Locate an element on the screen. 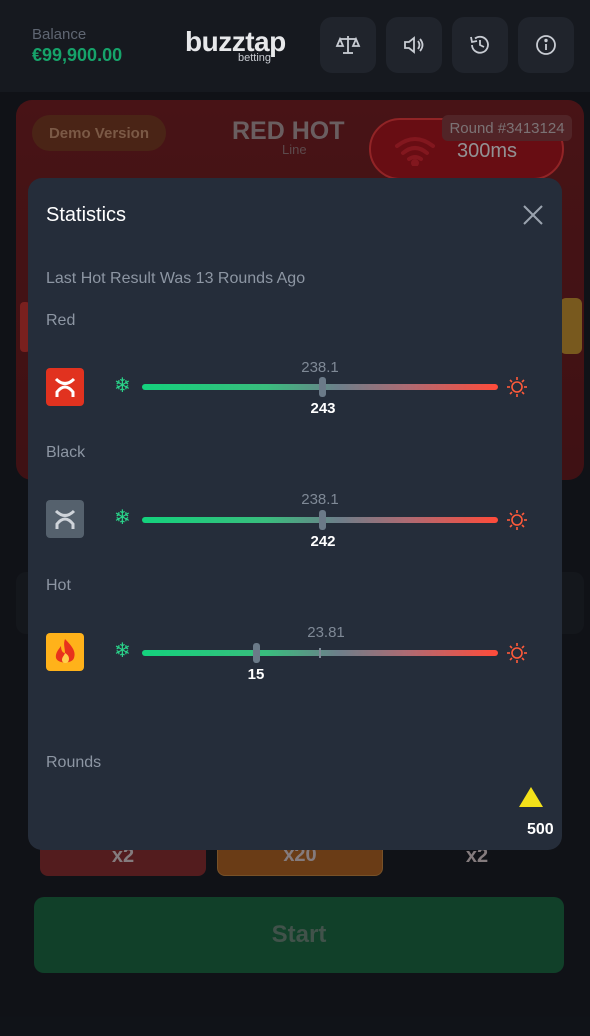  scales-icon is located at coordinates (348, 45).